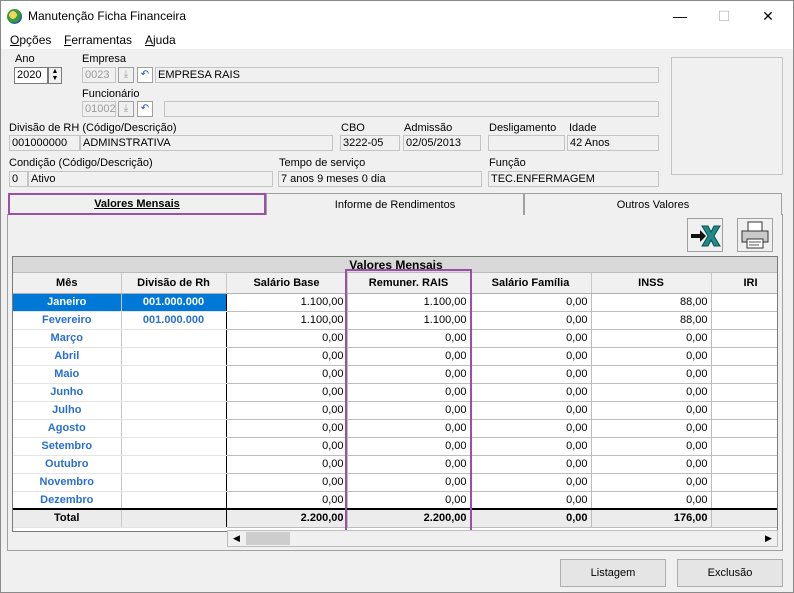  I want to click on cell-mes: Novembro, so click(67, 482).